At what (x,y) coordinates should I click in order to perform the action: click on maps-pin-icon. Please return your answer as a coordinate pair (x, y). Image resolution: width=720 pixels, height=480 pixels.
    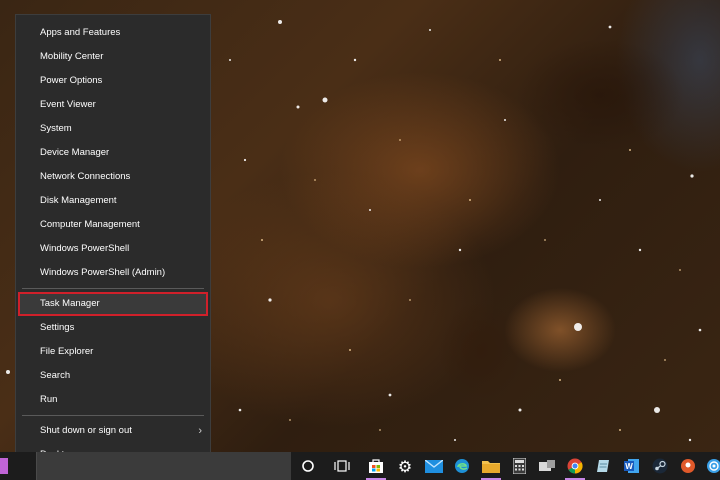
    Looking at the image, I should click on (688, 466).